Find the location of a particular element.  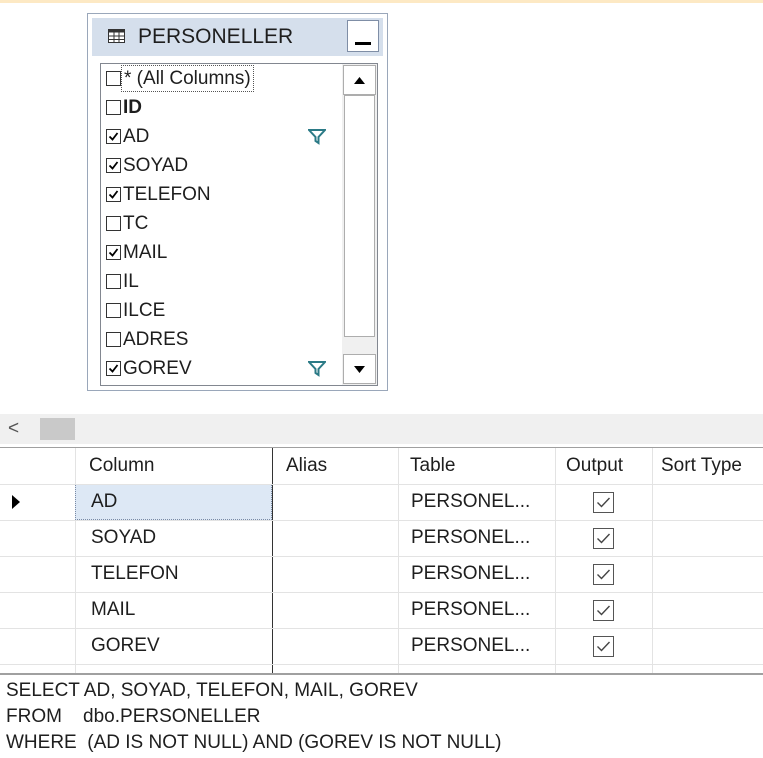

grid-row-line is located at coordinates (381, 664).